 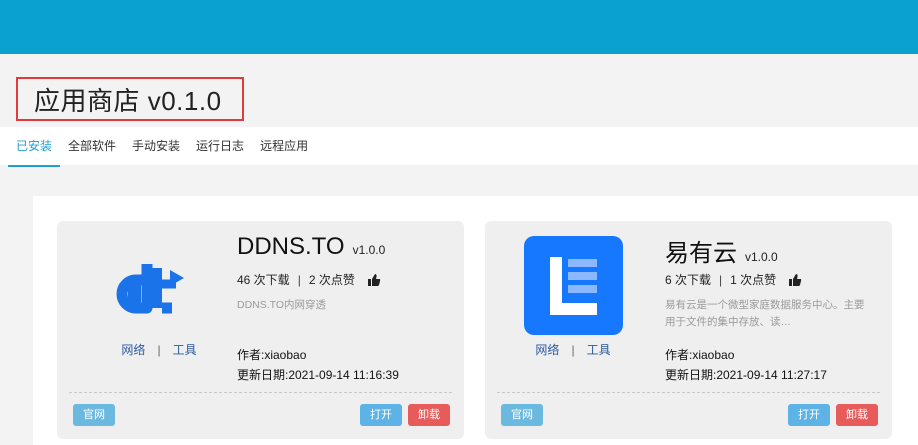 What do you see at coordinates (34, 147) in the screenshot?
I see `tab-installed: 已安装` at bounding box center [34, 147].